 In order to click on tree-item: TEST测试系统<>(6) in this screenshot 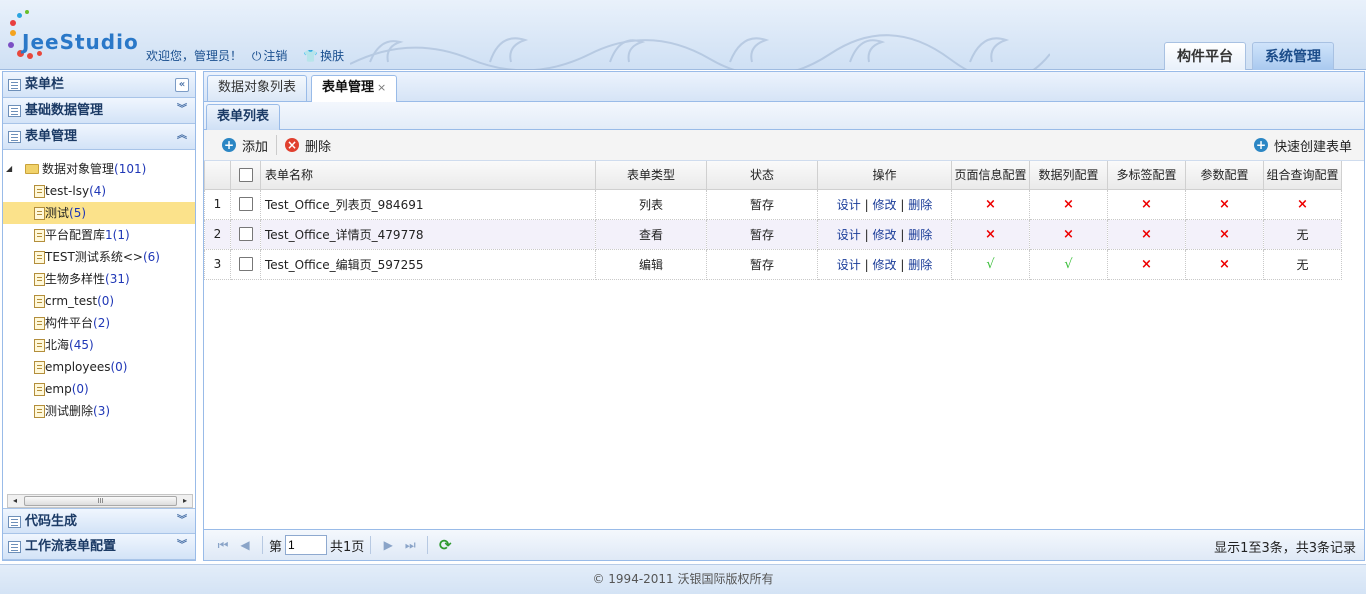, I will do `click(99, 257)`.